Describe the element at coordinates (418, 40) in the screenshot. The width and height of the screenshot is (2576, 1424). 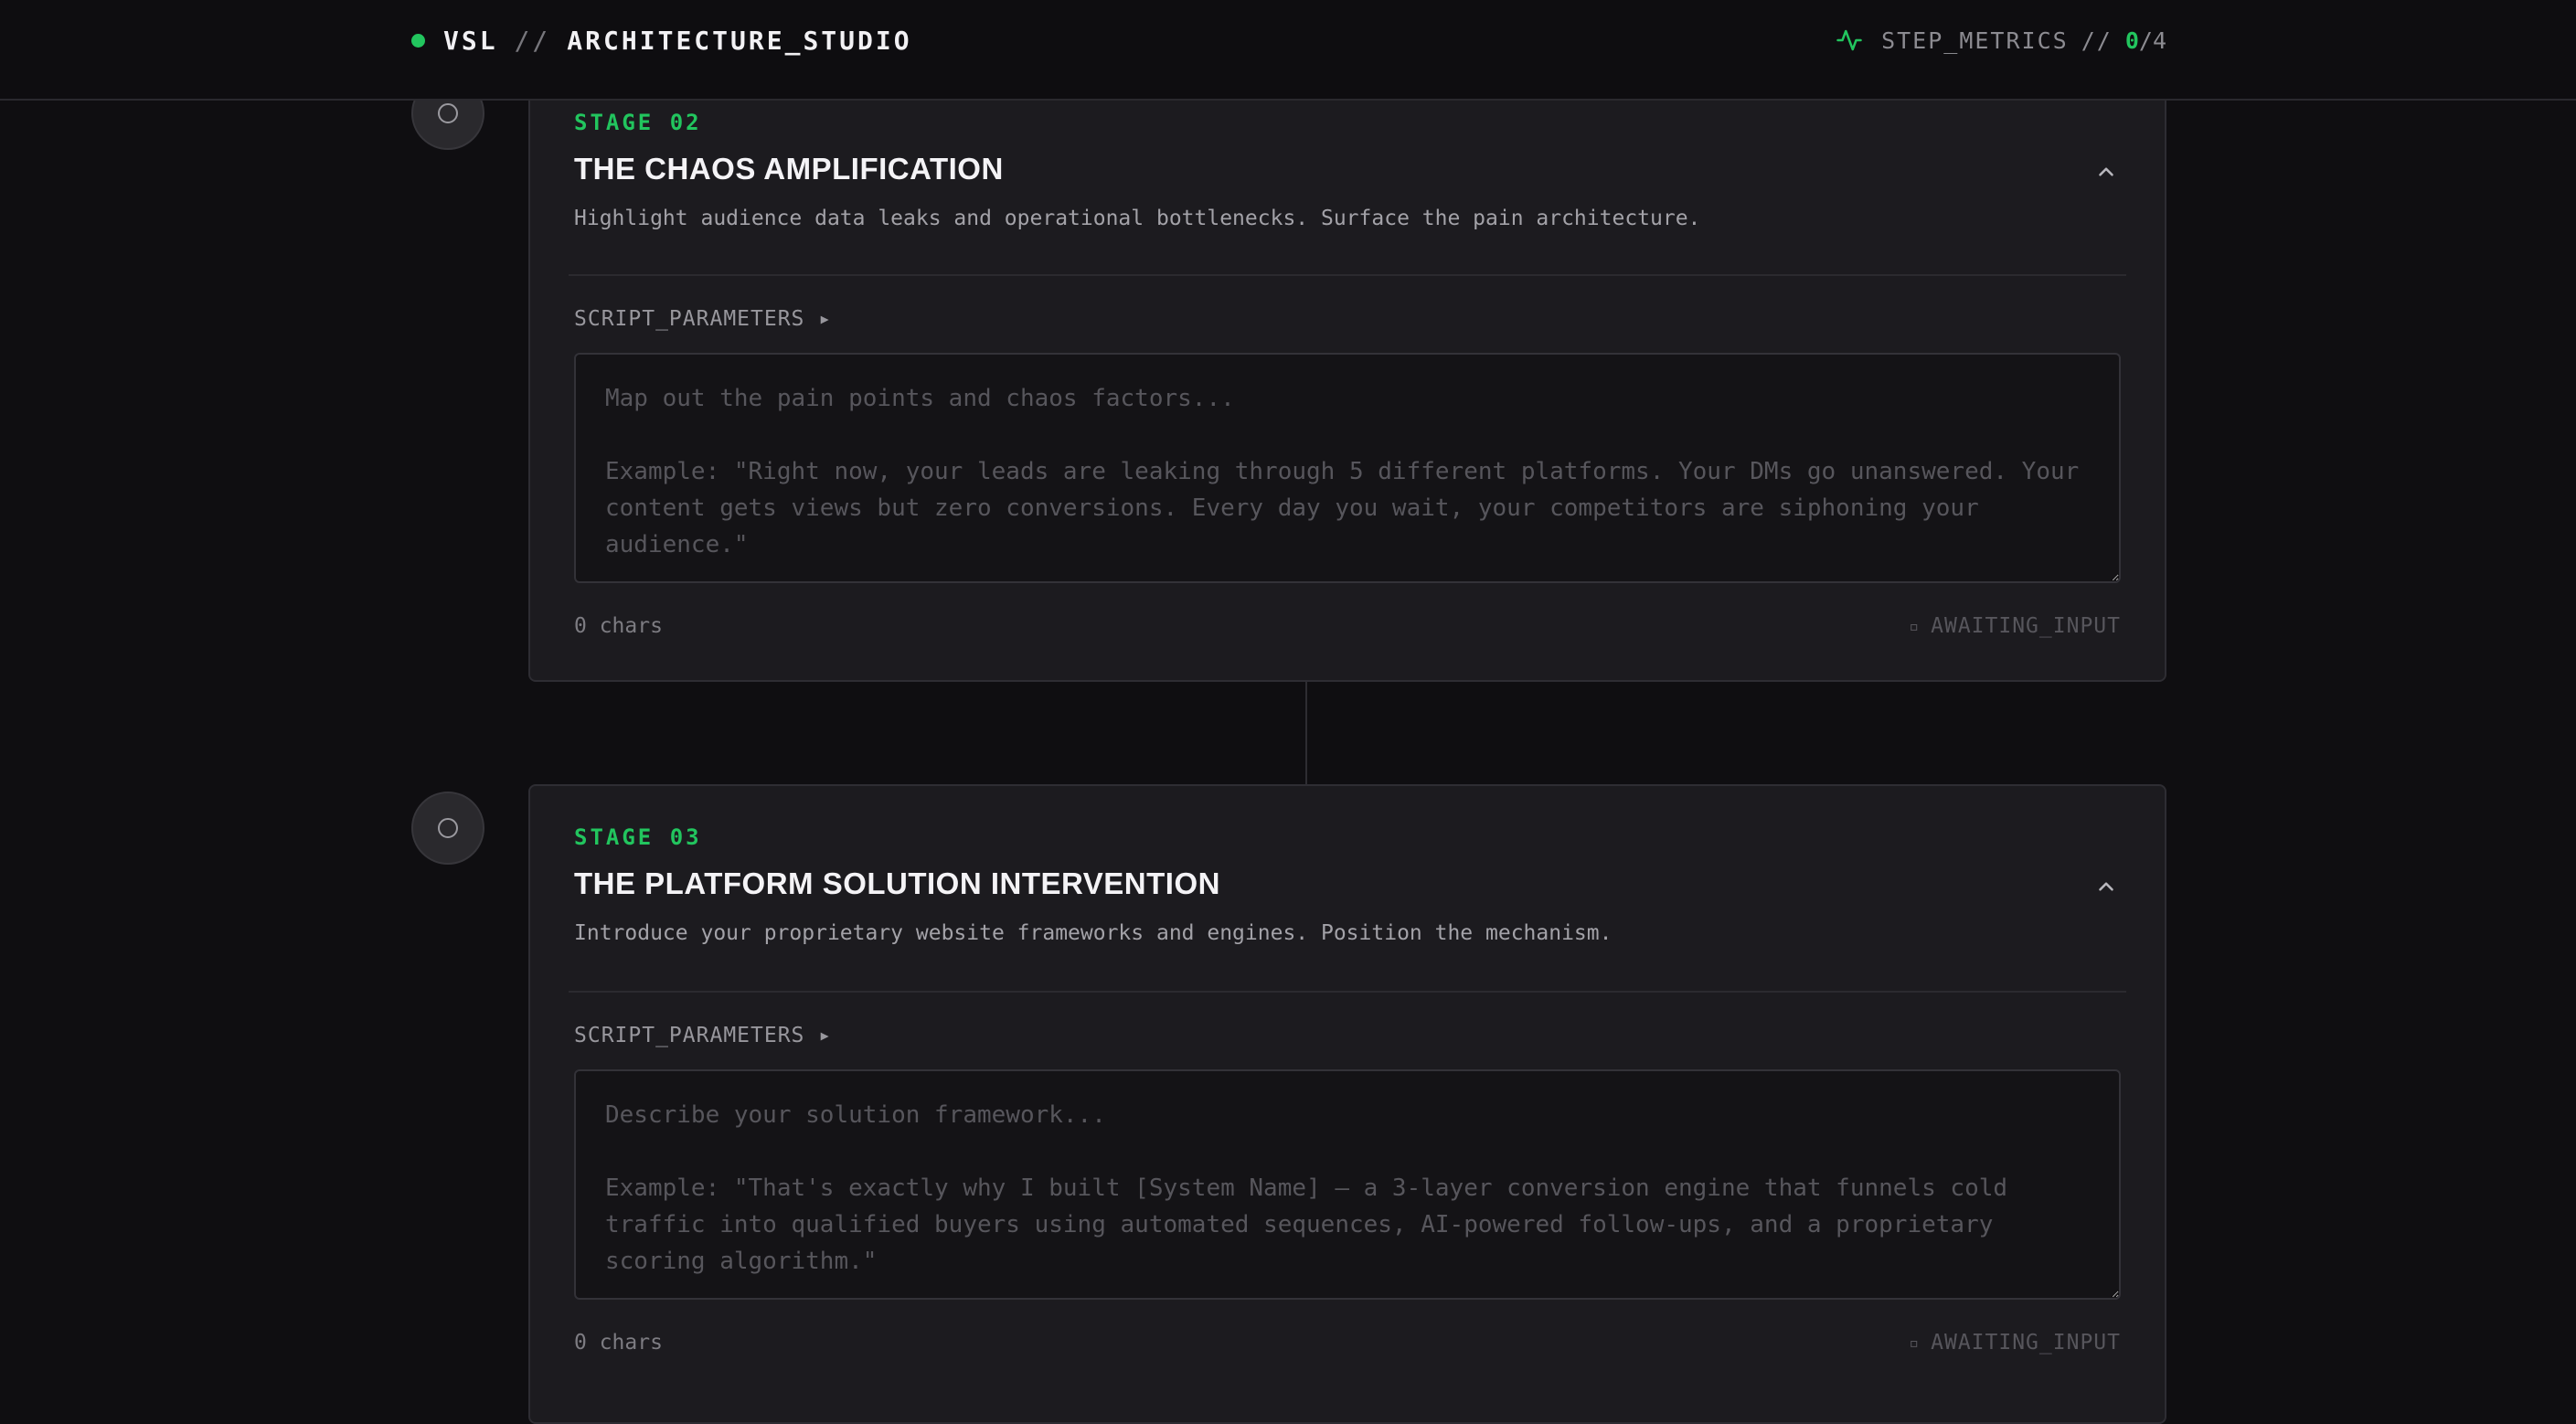
I see `status-dot-icon` at that location.